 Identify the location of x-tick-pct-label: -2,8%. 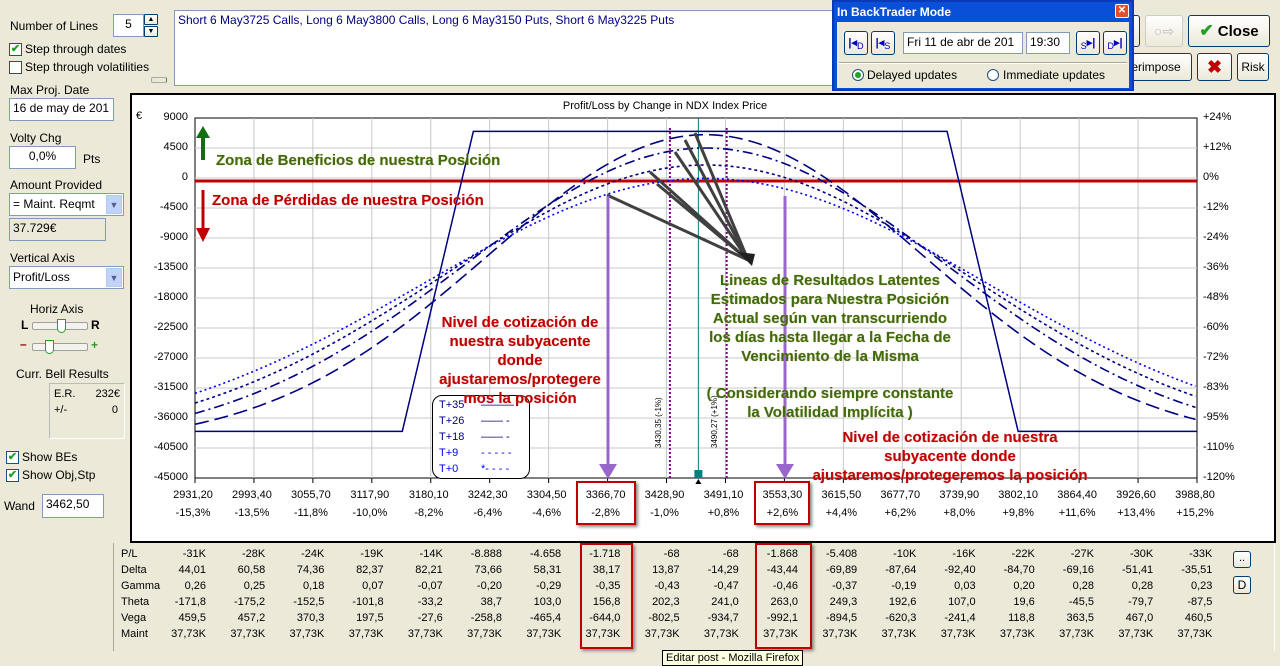
(605, 513).